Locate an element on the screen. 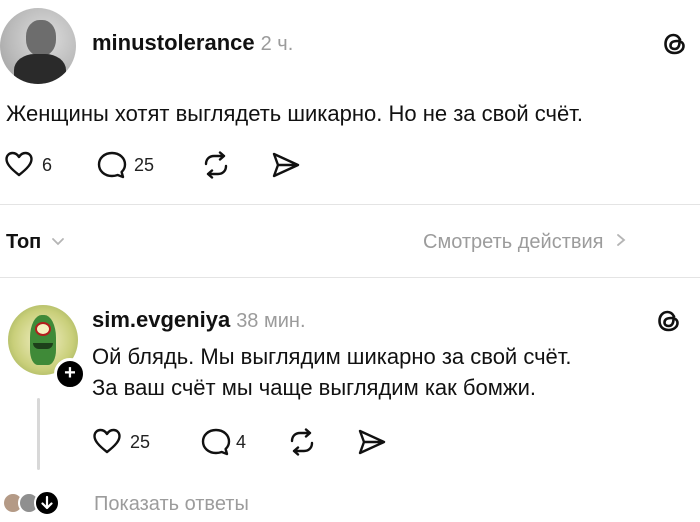 Image resolution: width=700 pixels, height=522 pixels. follow-plus-icon: + is located at coordinates (70, 374).